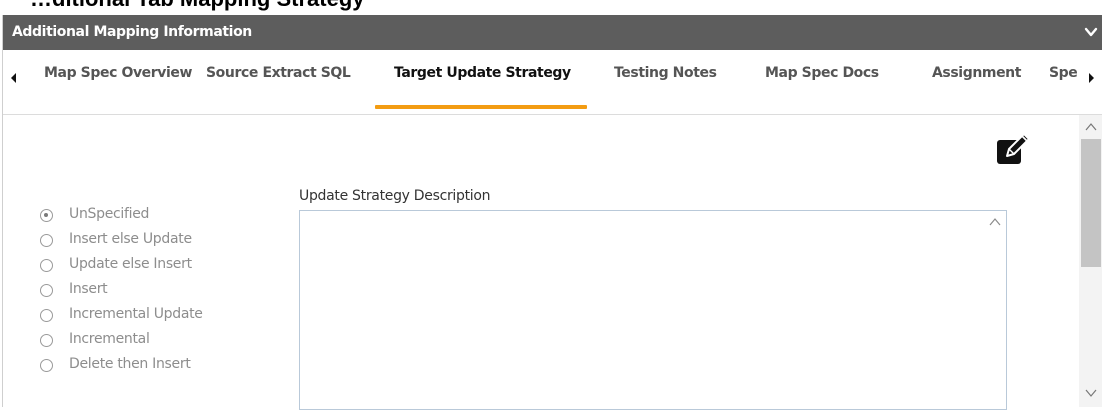 Image resolution: width=1102 pixels, height=410 pixels. Describe the element at coordinates (88, 289) in the screenshot. I see `radio-label: Insert` at that location.